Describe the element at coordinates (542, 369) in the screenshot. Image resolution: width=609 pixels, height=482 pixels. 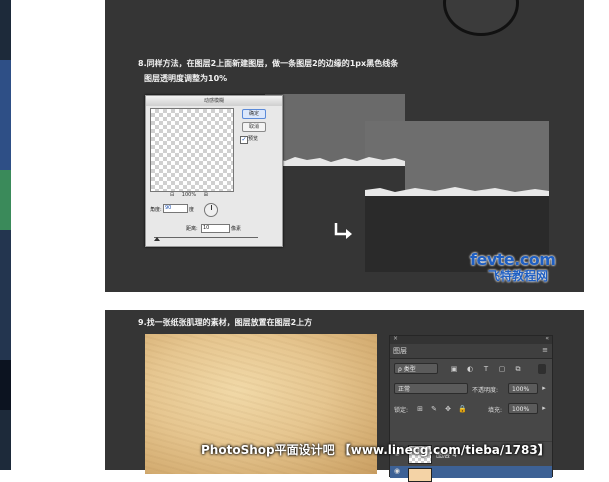
I see `filter-toggle` at that location.